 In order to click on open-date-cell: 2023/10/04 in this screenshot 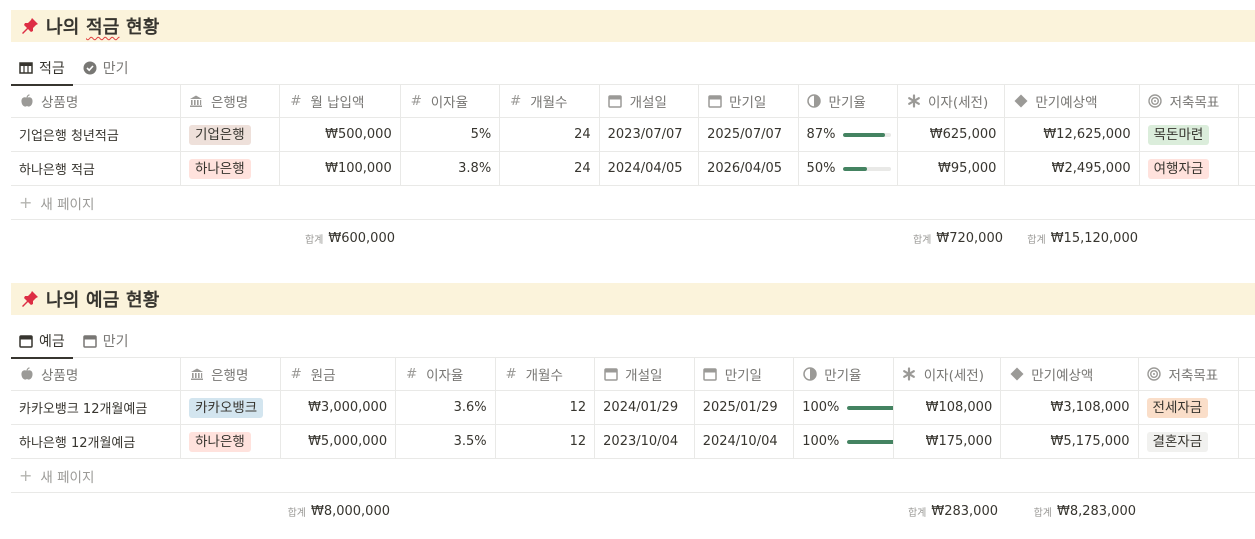, I will do `click(645, 441)`.